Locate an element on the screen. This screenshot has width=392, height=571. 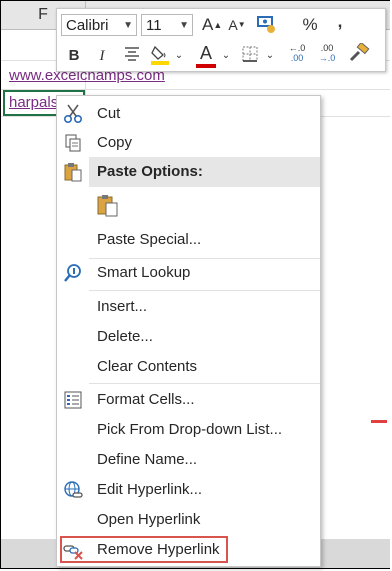
format-painter-button is located at coordinates (359, 53).